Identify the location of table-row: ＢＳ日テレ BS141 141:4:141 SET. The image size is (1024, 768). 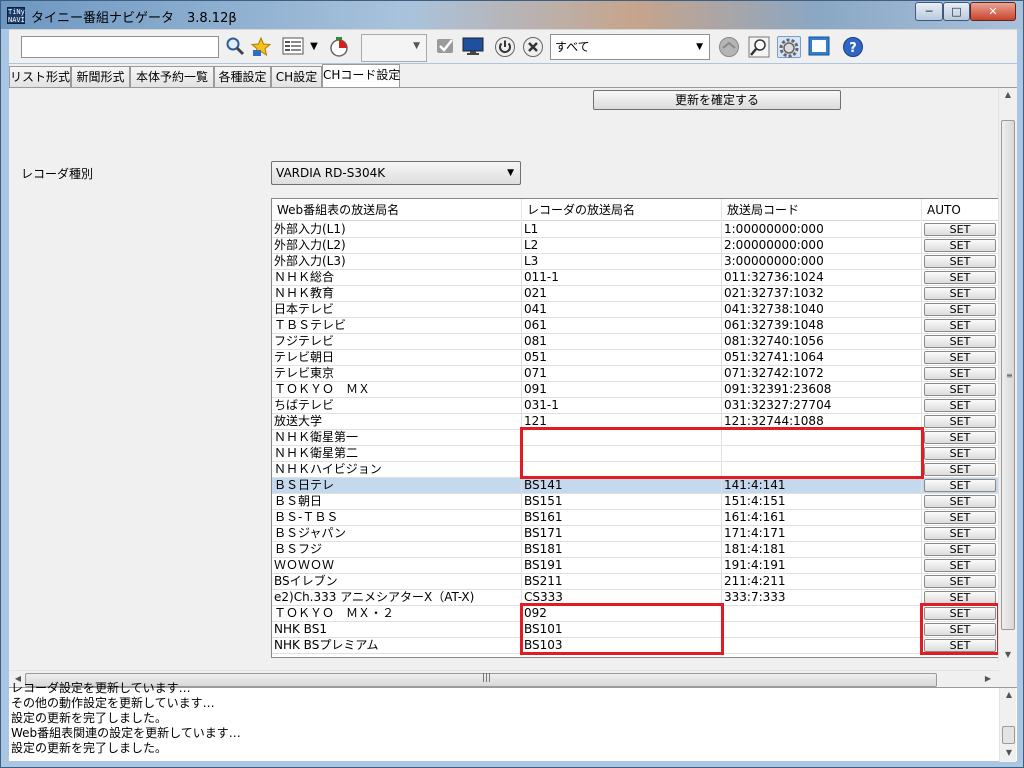
(635, 486).